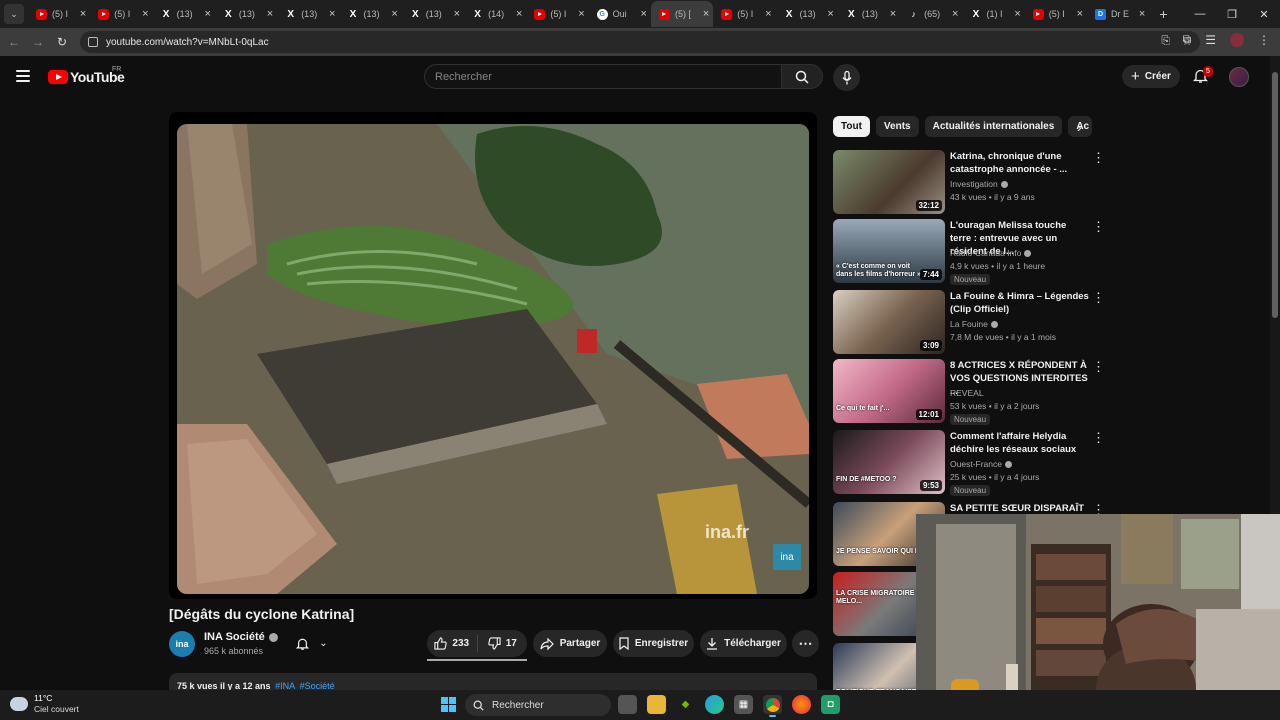 Image resolution: width=1280 pixels, height=720 pixels. Describe the element at coordinates (801, 704) in the screenshot. I see `firefox-icon` at that location.